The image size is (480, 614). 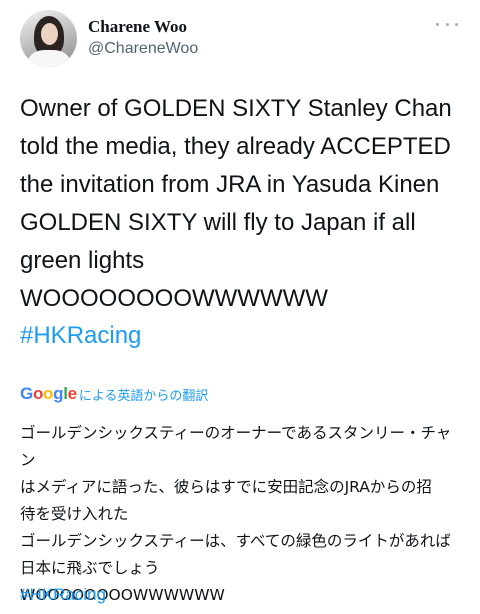 What do you see at coordinates (143, 396) in the screenshot?
I see `translation-label: による英語からの翻訳` at bounding box center [143, 396].